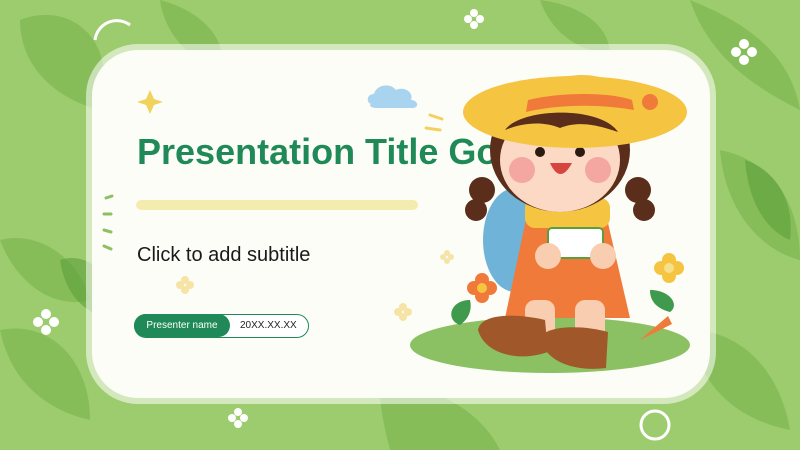  I want to click on title-underline, so click(277, 205).